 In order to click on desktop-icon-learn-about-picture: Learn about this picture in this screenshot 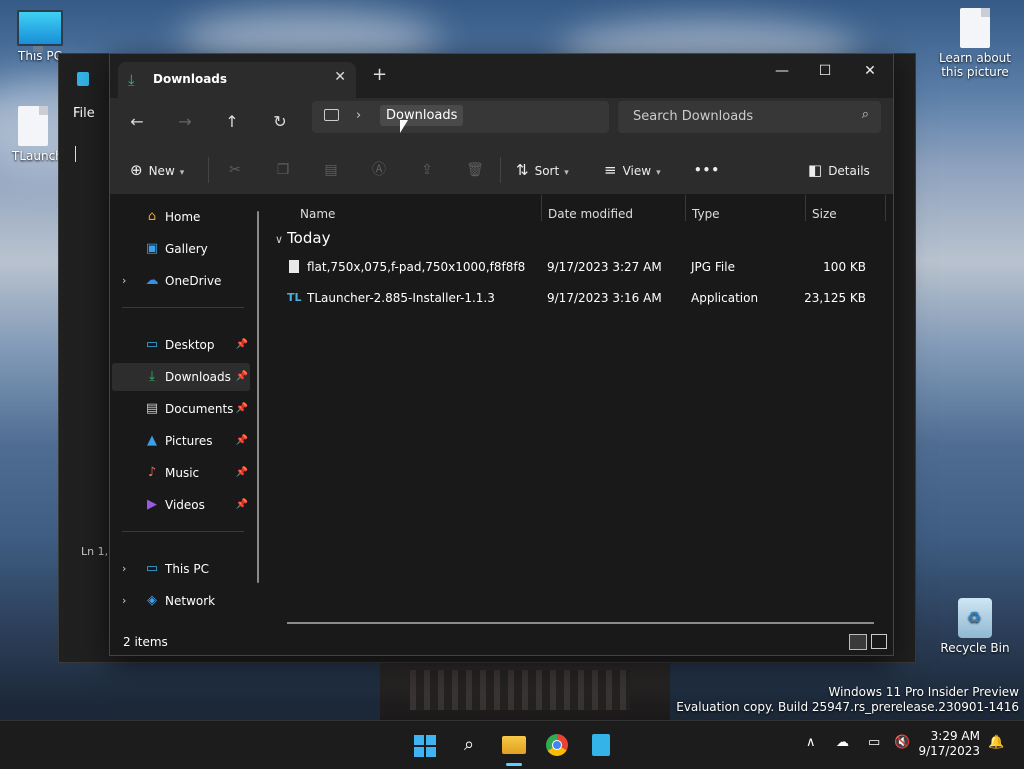, I will do `click(975, 43)`.